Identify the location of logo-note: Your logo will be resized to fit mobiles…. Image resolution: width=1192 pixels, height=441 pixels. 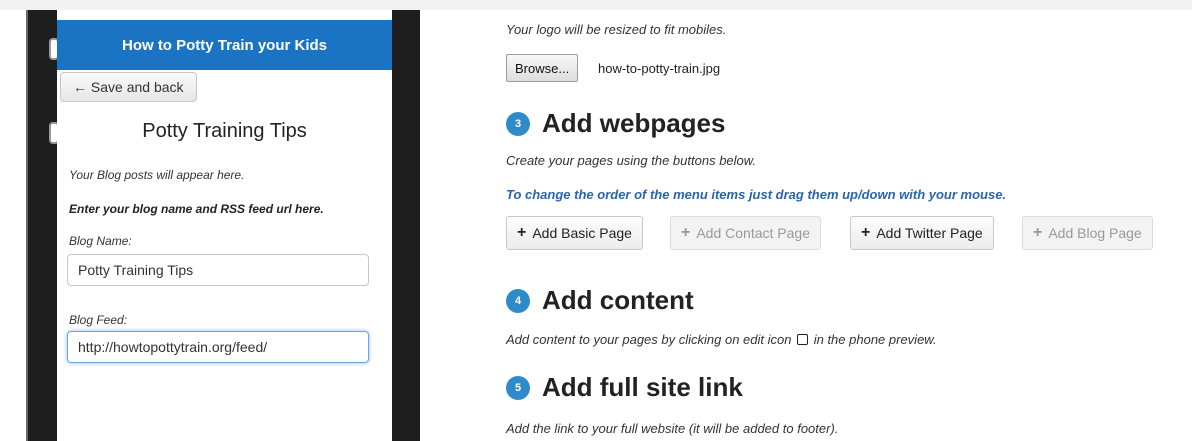
(616, 29).